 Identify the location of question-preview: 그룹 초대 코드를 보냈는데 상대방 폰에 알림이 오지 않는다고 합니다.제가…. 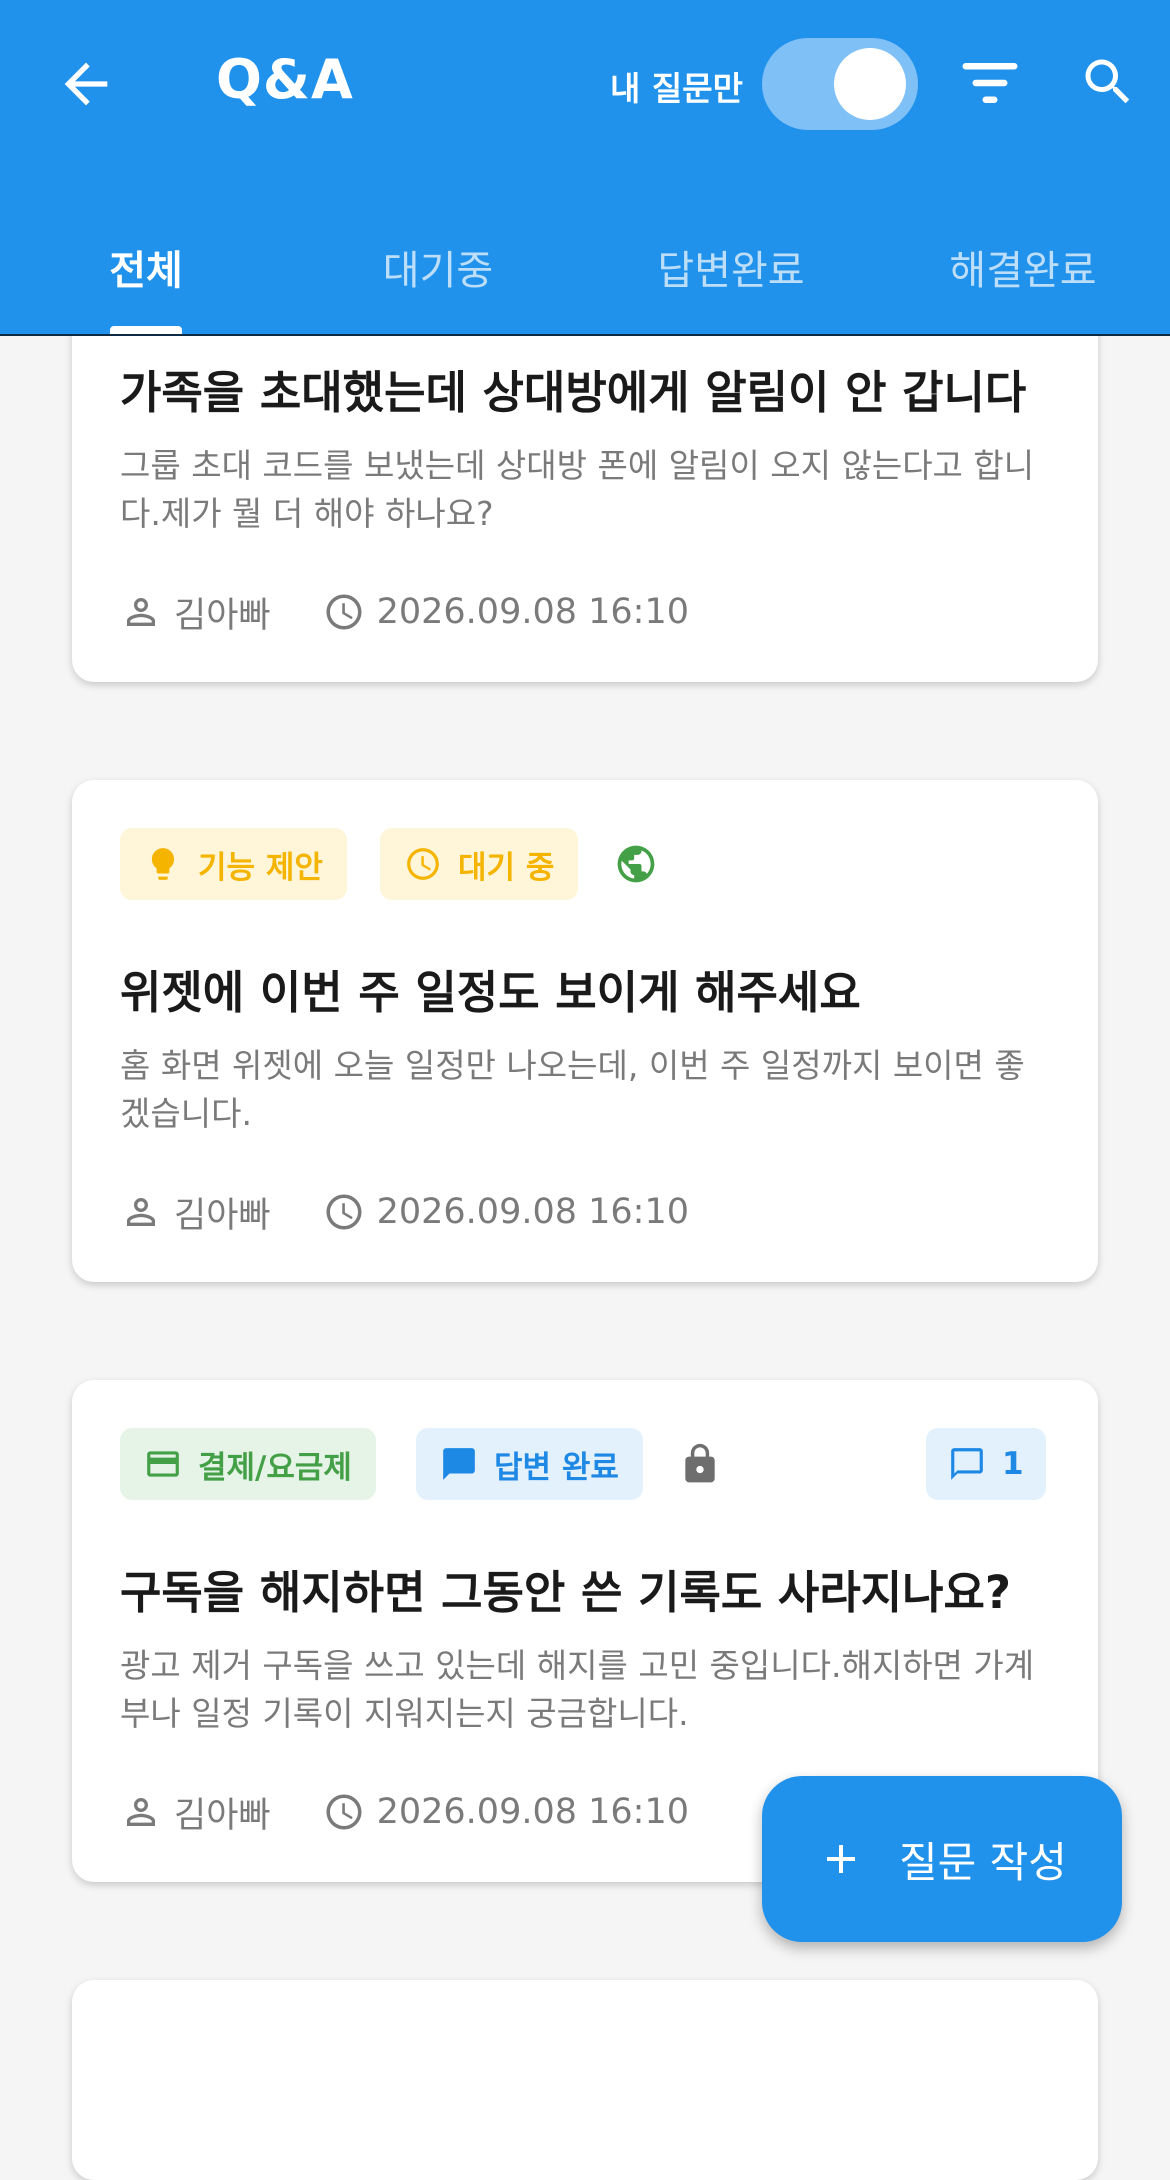
(577, 489).